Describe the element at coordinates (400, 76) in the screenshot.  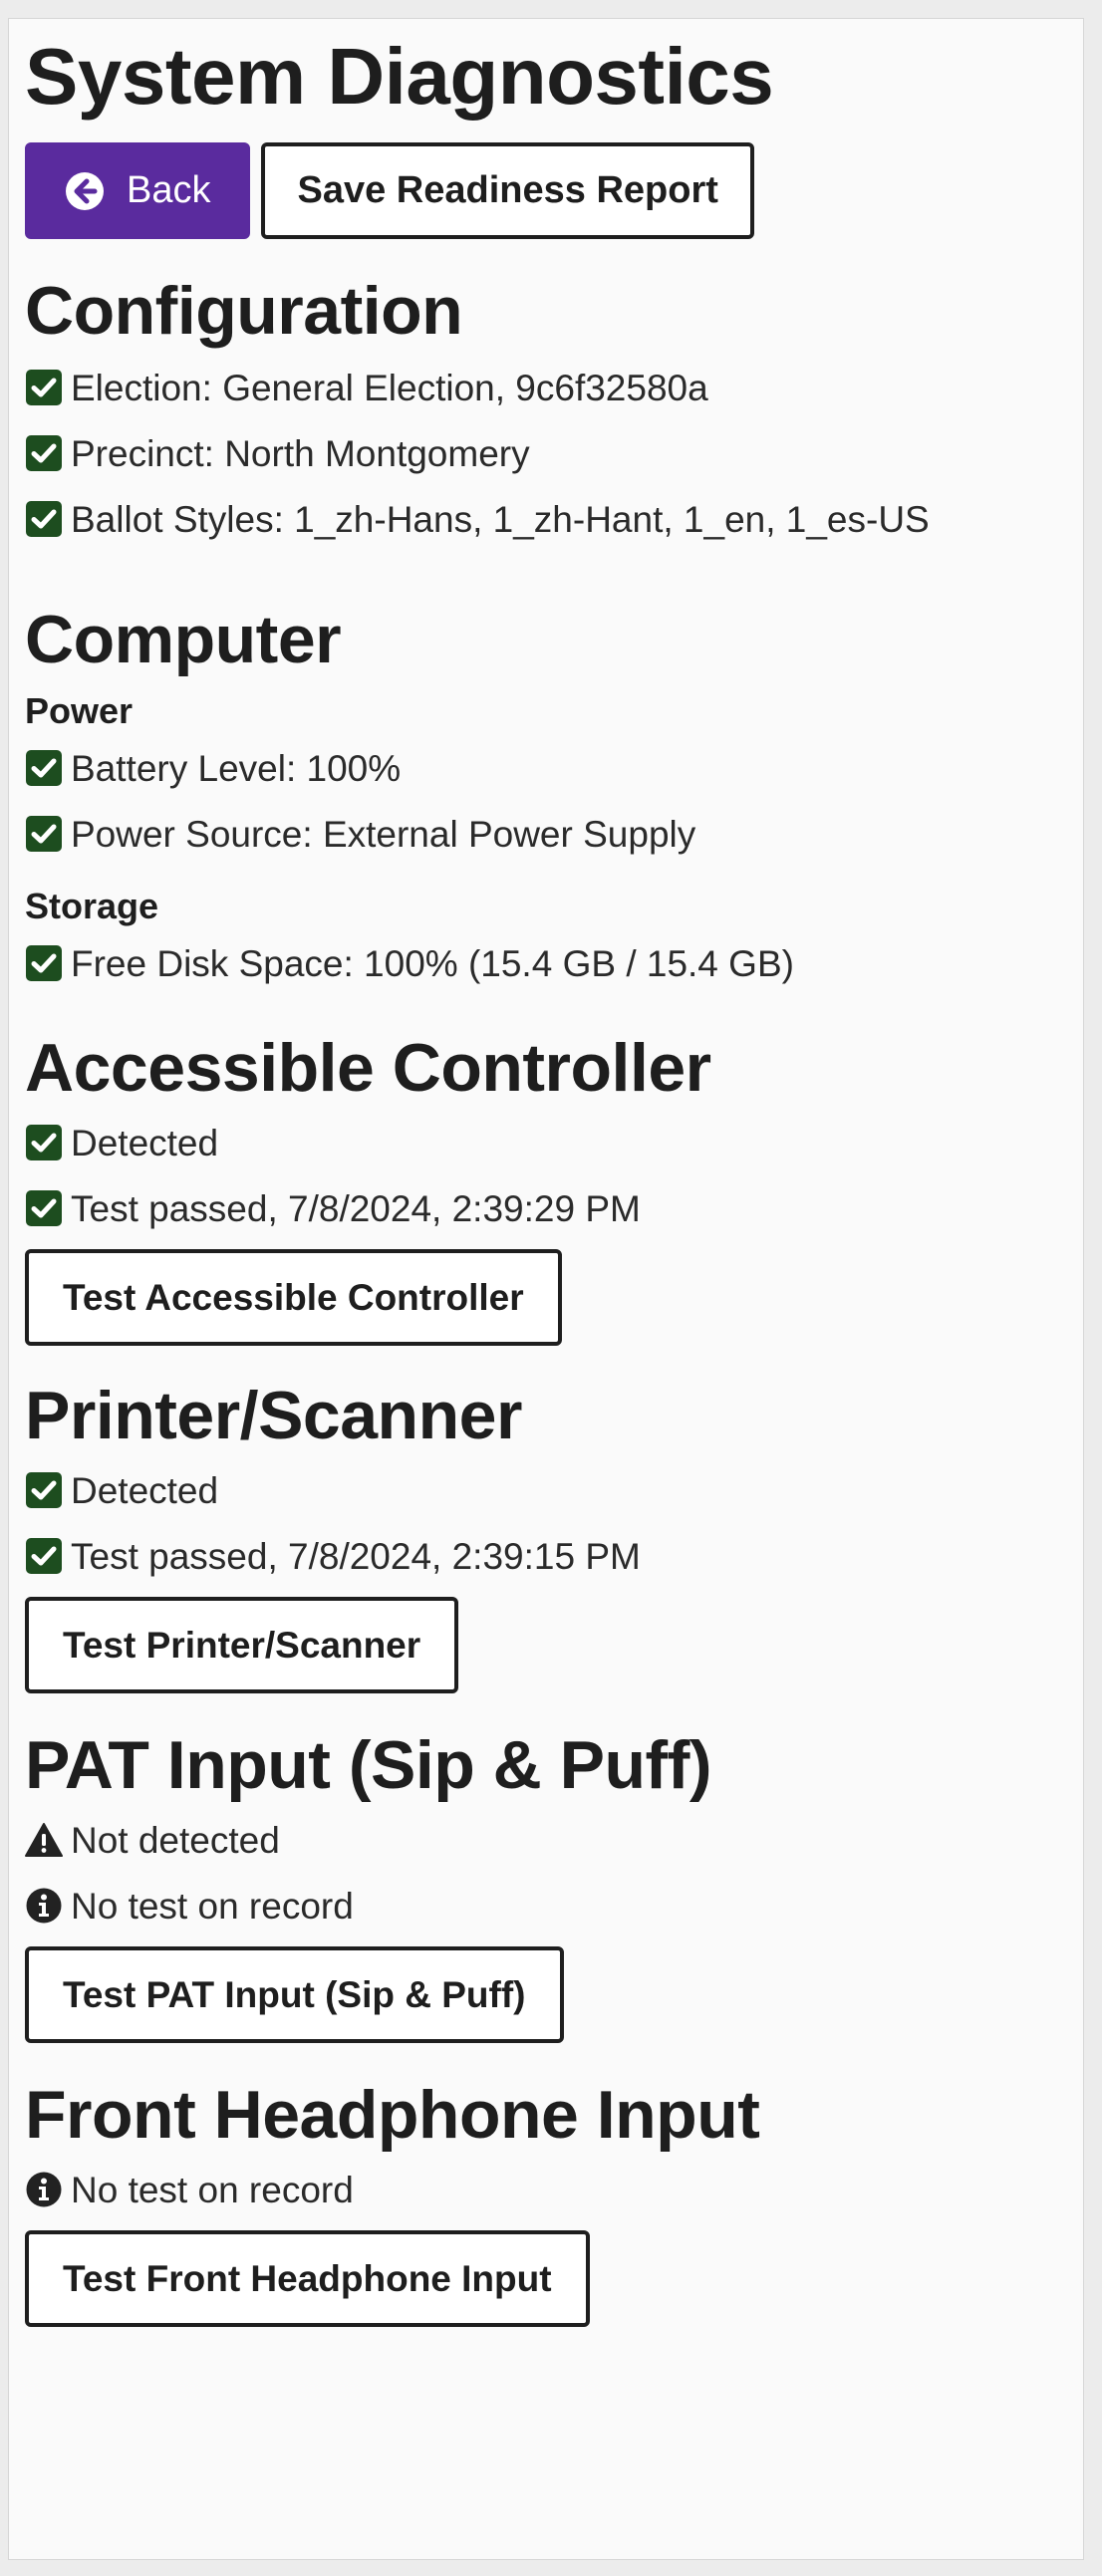
I see `page-title: System Diagnostics` at that location.